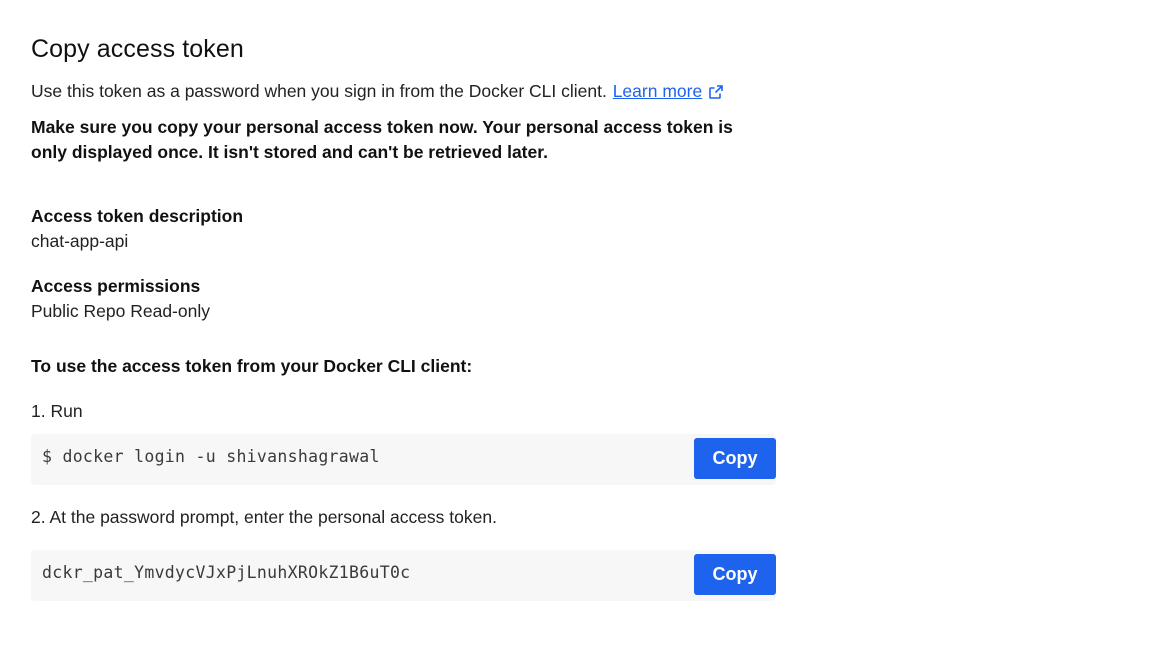 Image resolution: width=1152 pixels, height=648 pixels. I want to click on access-token-value: dckr_pat_YmvdycVJxPjLnuhXROkZ1B6uT0c, so click(226, 572).